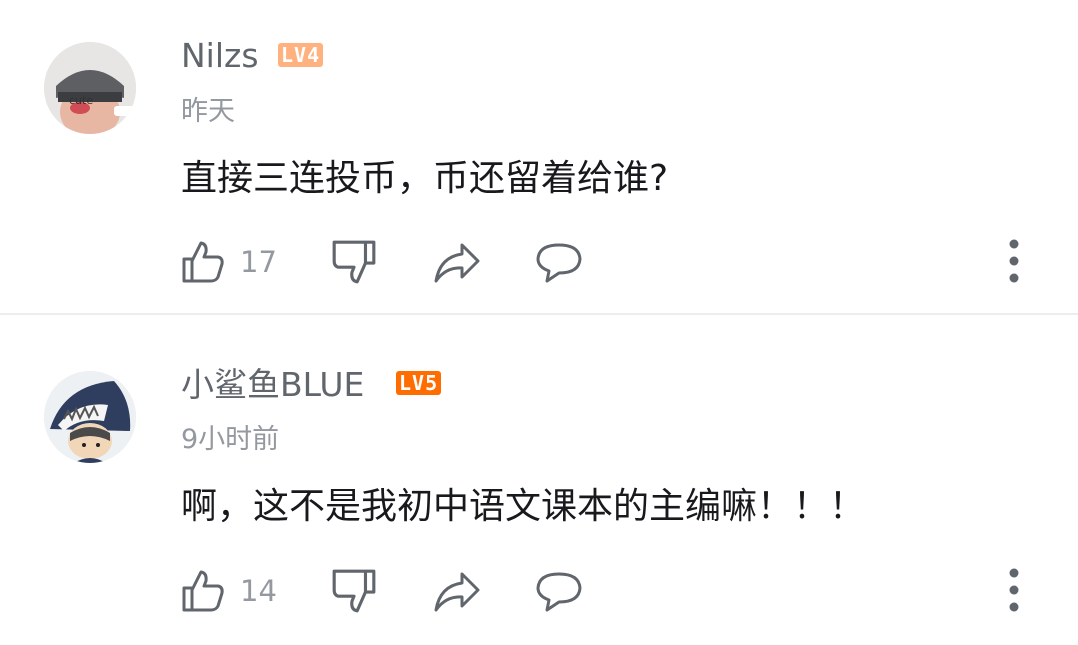 This screenshot has height=645, width=1078. I want to click on username: Nilzs, so click(220, 56).